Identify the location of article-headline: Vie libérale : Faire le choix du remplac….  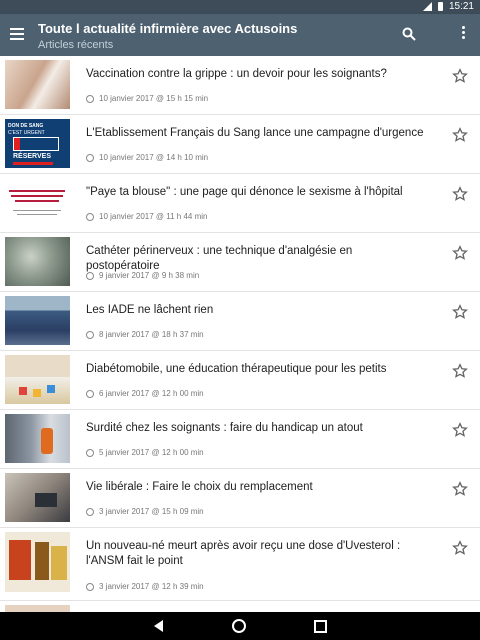
(199, 487).